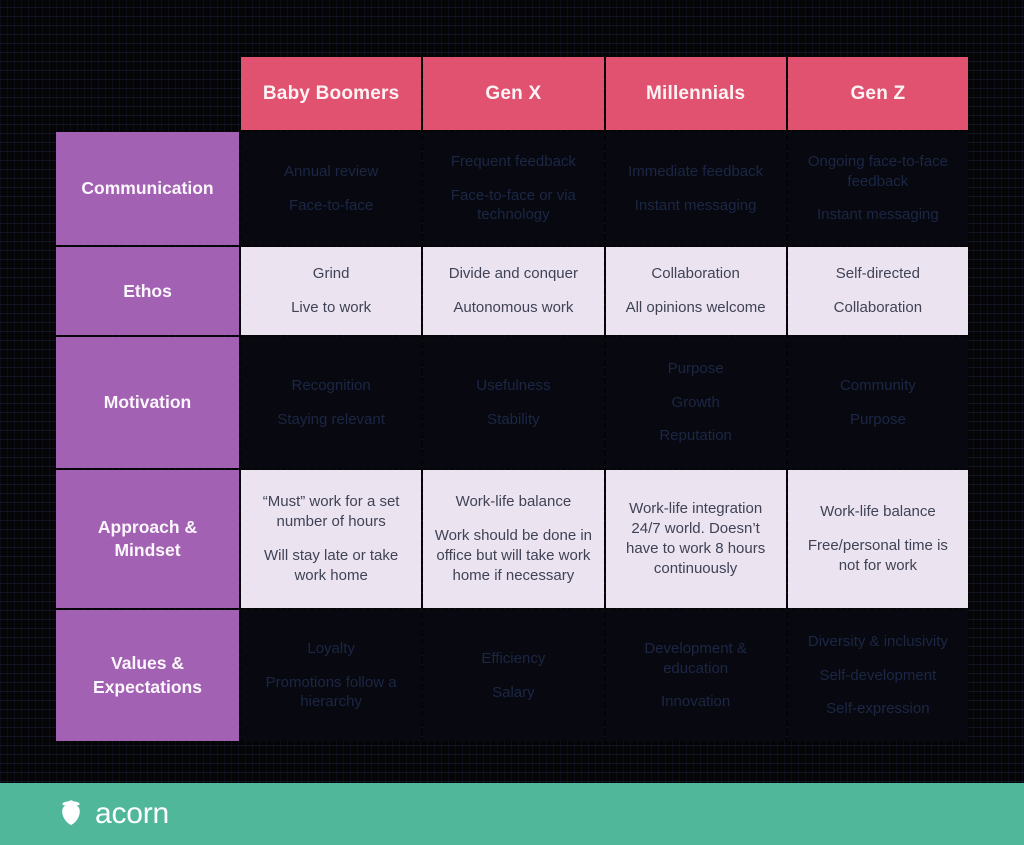  Describe the element at coordinates (331, 171) in the screenshot. I see `cell-line: Annual review` at that location.